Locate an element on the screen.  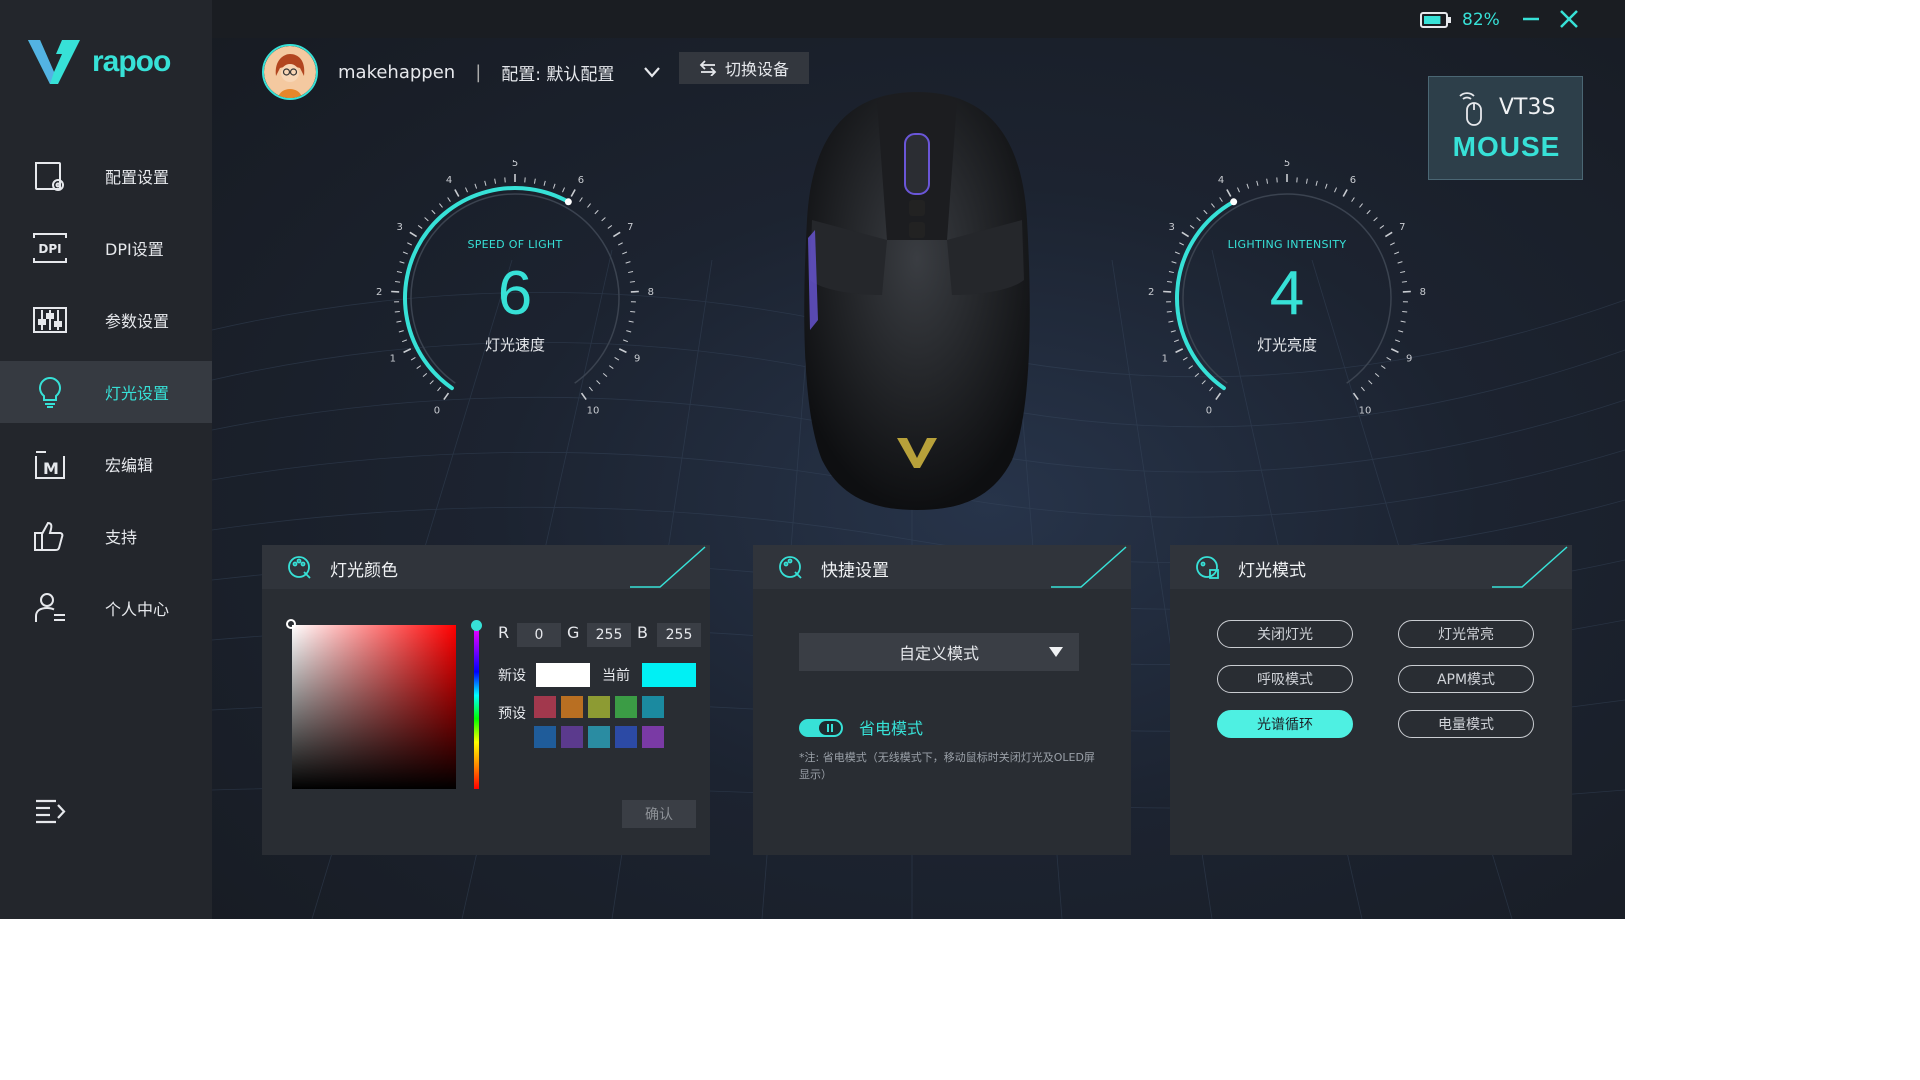
gauge-tick-label: 7 is located at coordinates (630, 227).